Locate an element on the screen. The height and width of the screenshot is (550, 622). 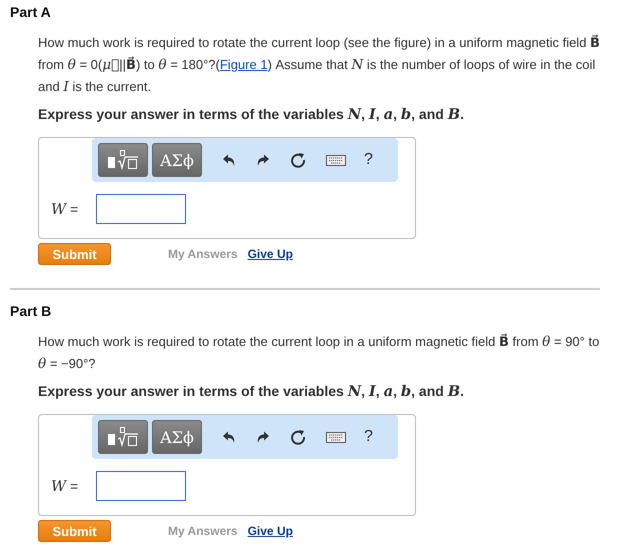
question-text: How much work is required to rotate the current loop (see the figure) in a uniform magnetic field B⃗ from θ = 0(μ⃗||B⃗) to θ = 180°?(Figure 1) Assume that N is the number of loops of wire in the coil and I is the current. is located at coordinates (319, 65).